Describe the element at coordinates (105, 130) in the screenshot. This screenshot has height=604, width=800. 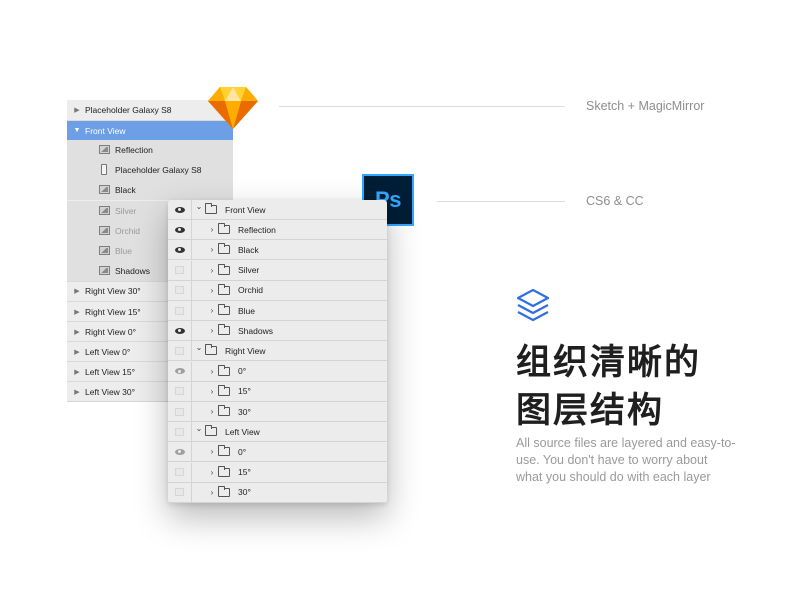
I see `sketch-layer-label: Front View` at that location.